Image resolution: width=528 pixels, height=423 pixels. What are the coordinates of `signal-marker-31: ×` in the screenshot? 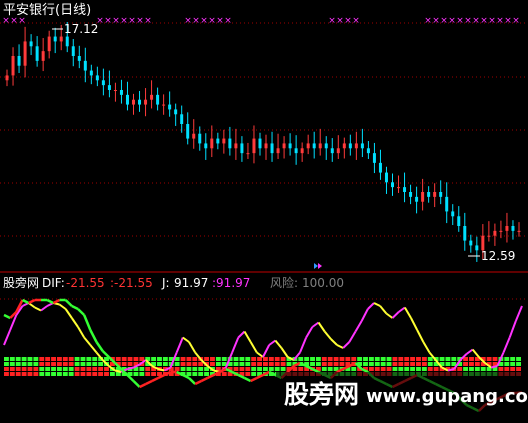 It's located at (516, 21).